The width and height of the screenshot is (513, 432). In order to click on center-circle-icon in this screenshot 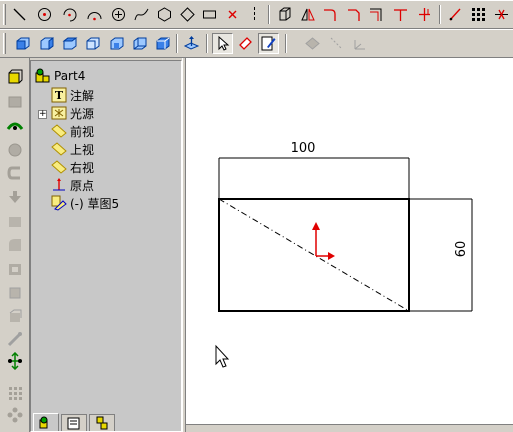, I will do `click(118, 14)`.